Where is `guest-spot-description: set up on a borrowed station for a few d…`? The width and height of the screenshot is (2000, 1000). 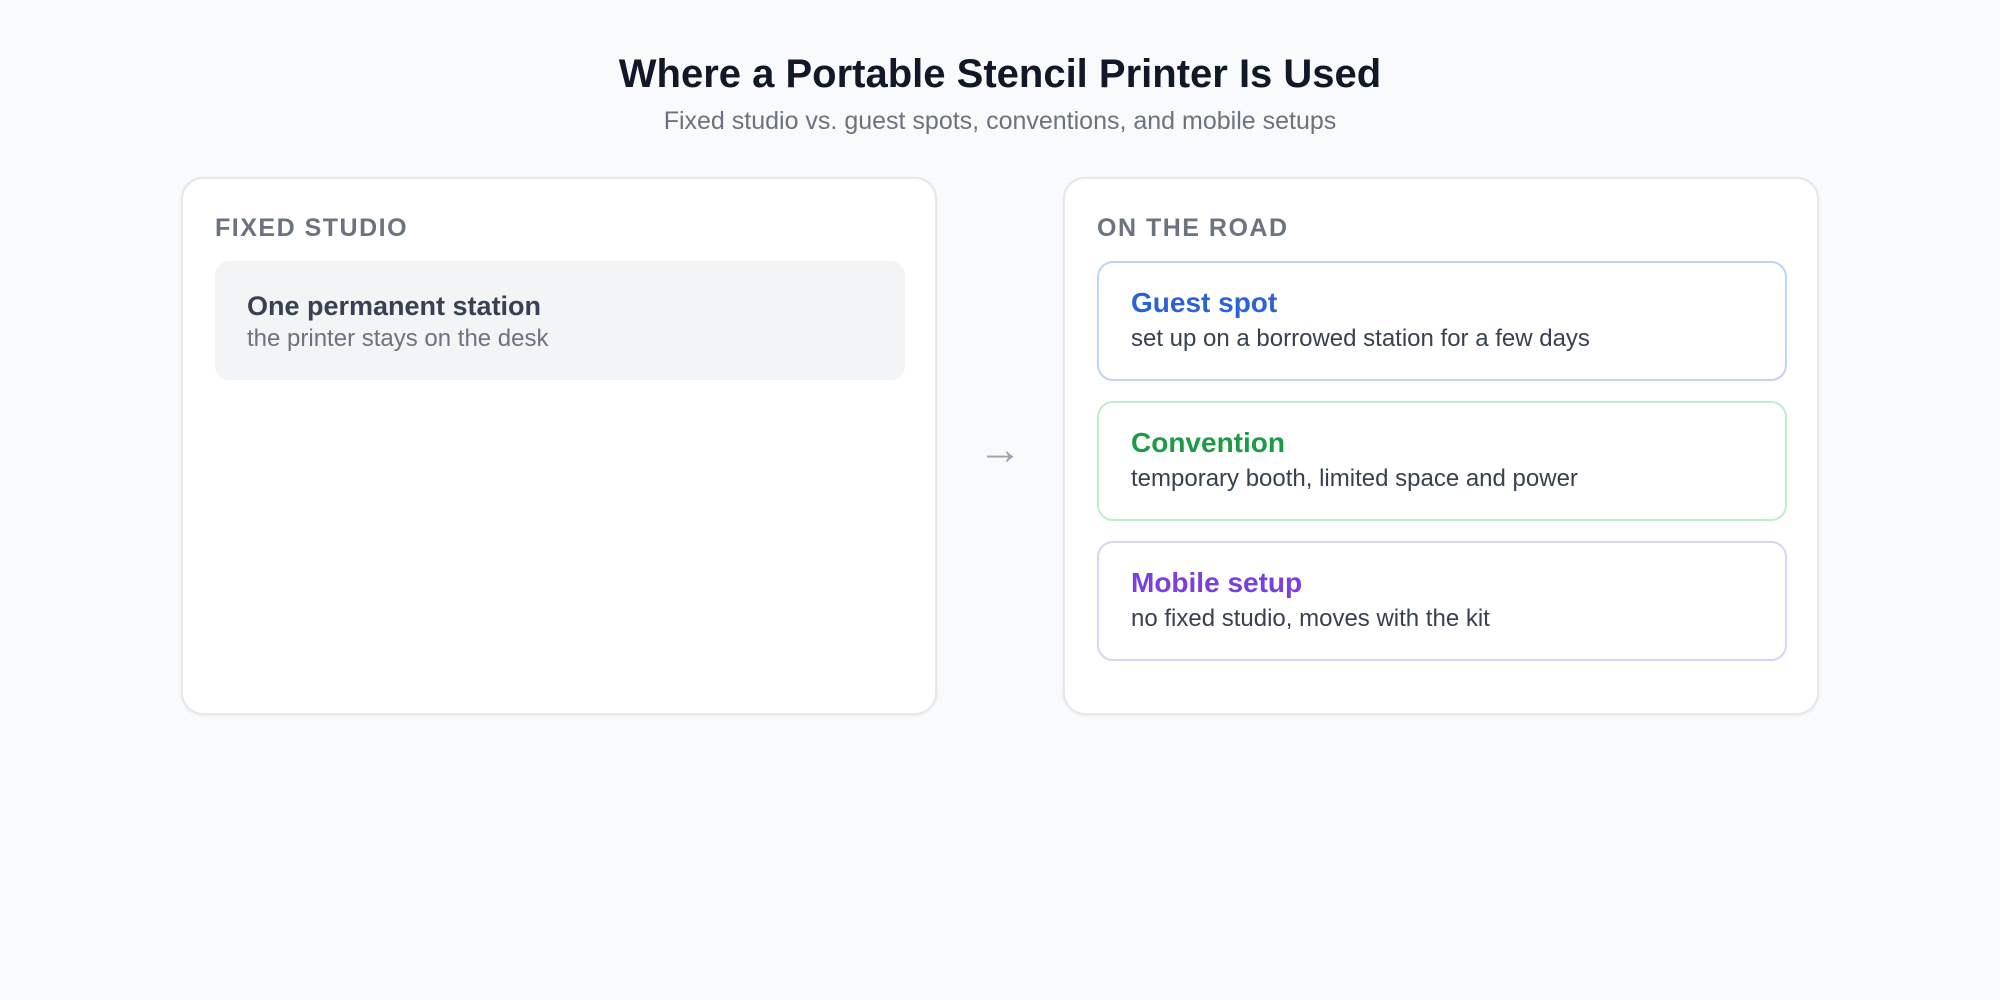
guest-spot-description: set up on a borrowed station for a few d… is located at coordinates (1360, 338).